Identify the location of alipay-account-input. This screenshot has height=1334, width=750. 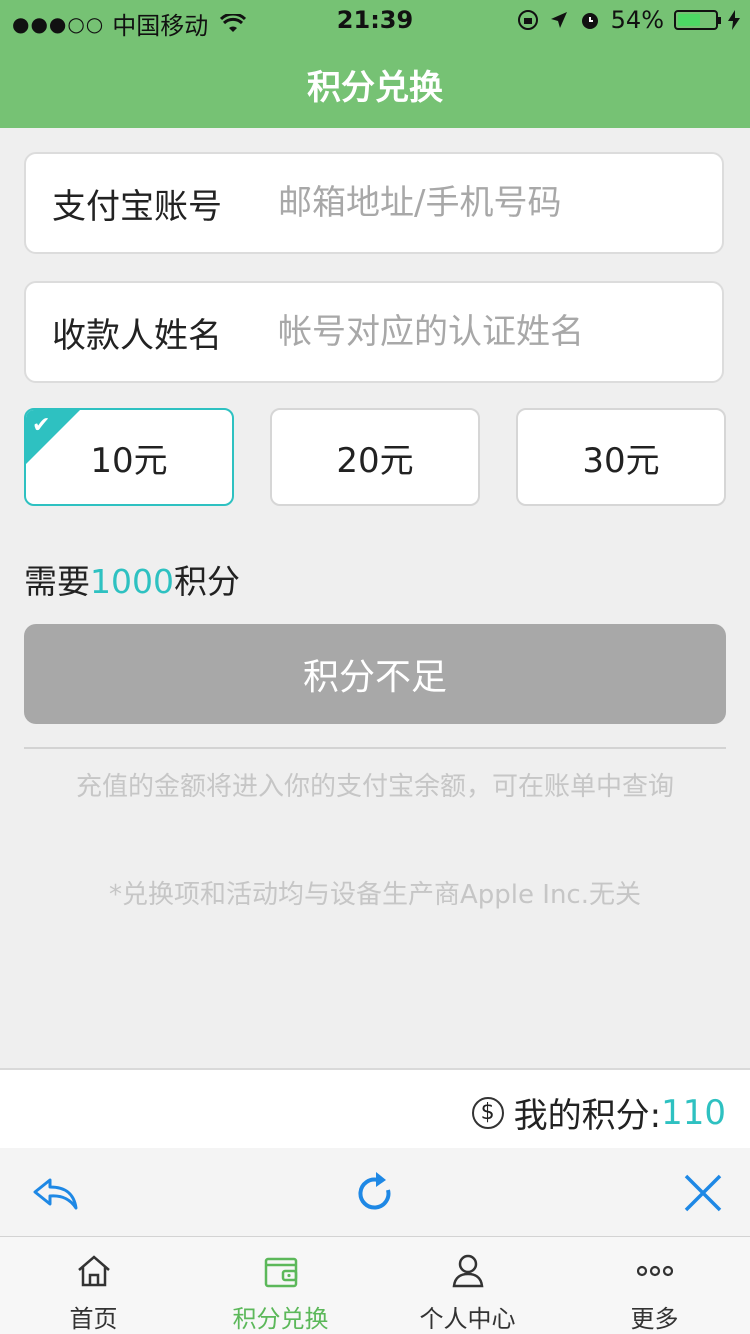
(493, 203).